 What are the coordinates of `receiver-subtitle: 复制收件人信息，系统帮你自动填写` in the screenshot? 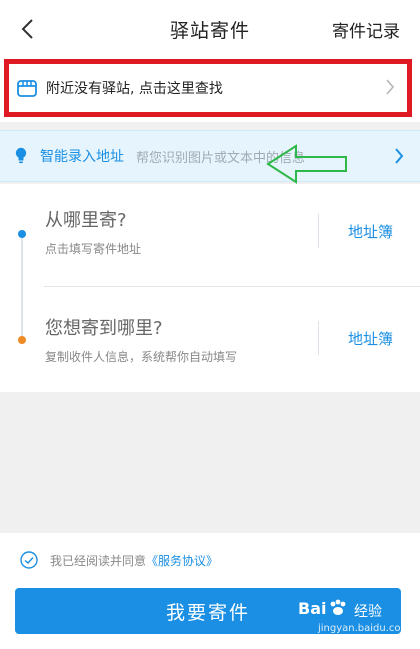 It's located at (141, 356).